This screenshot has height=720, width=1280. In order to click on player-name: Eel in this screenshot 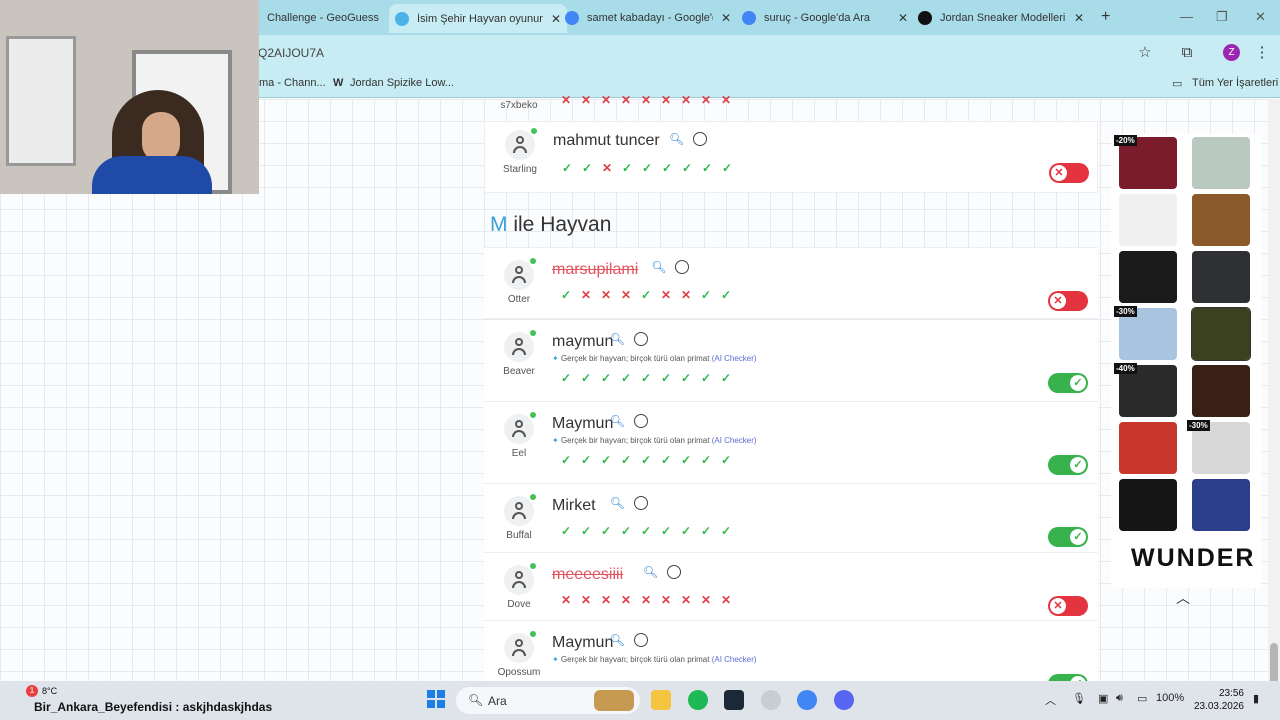, I will do `click(519, 453)`.